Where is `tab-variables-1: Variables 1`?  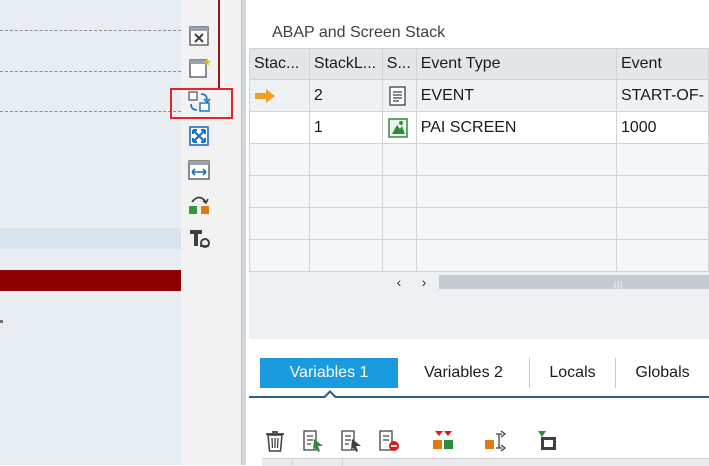
tab-variables-1: Variables 1 is located at coordinates (329, 373).